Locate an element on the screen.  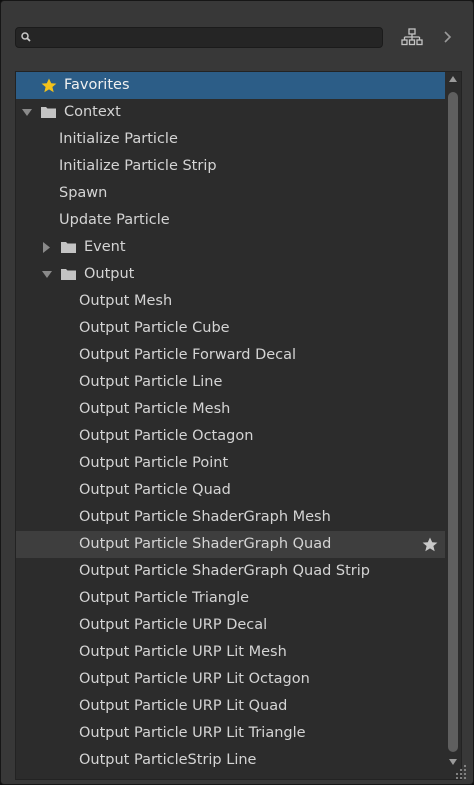
tree-item-output-node: Output Particle Forward Decal is located at coordinates (230, 355).